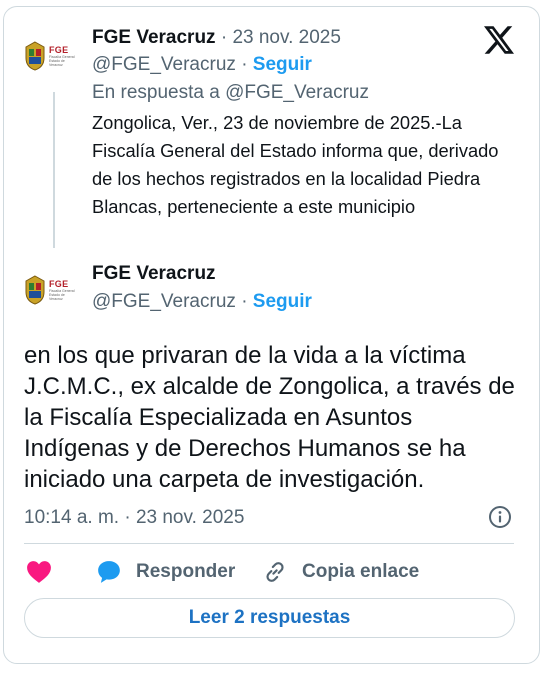  I want to click on main-author-name: FGE Veracruz, so click(154, 274).